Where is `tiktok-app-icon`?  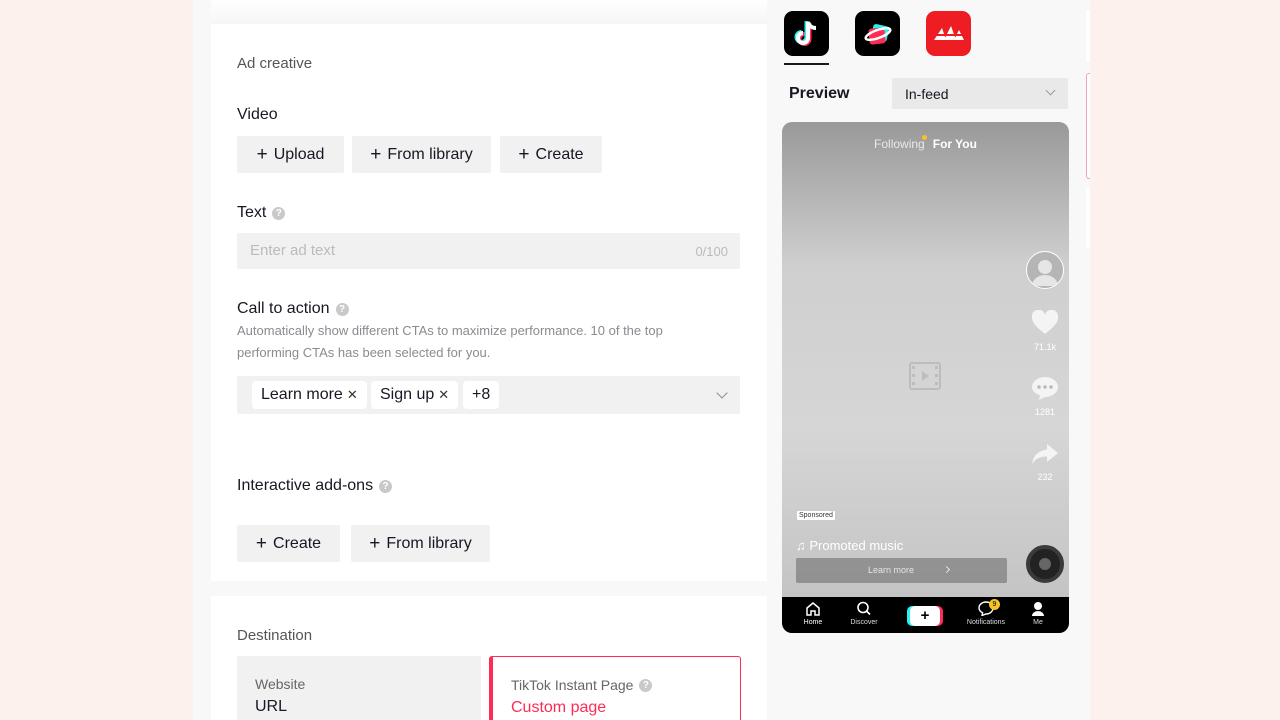
tiktok-app-icon is located at coordinates (806, 33).